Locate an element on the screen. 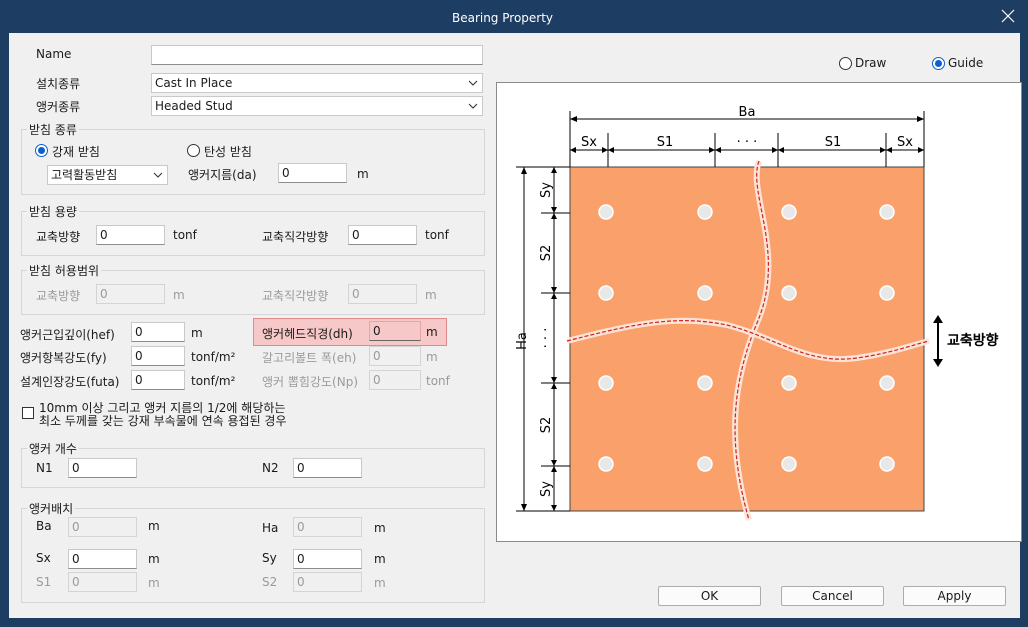 The image size is (1028, 627). ok-button: OK is located at coordinates (709, 596).